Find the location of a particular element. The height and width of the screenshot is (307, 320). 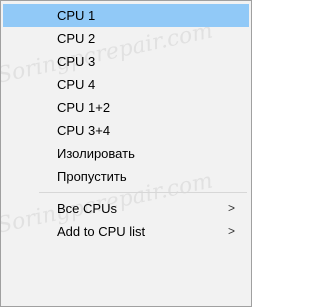

menu-item-label: CPU 1+2 is located at coordinates (84, 107).